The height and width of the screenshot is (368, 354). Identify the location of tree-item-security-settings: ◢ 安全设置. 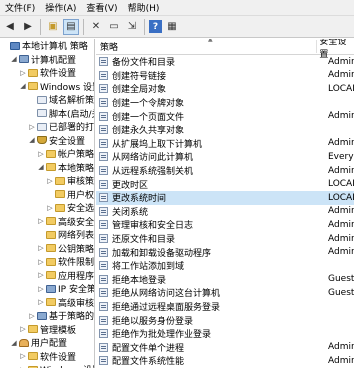
(47, 141).